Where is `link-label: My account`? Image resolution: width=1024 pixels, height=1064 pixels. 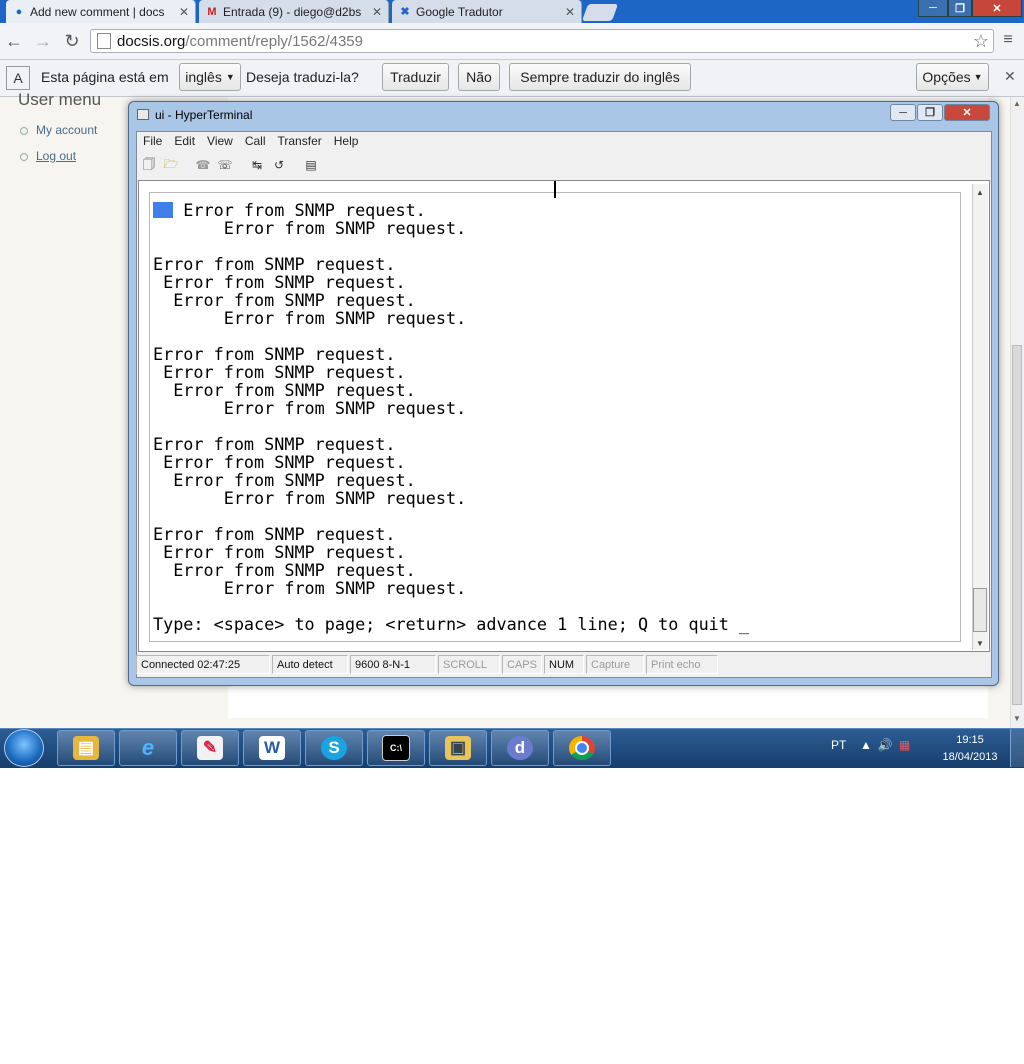 link-label: My account is located at coordinates (67, 130).